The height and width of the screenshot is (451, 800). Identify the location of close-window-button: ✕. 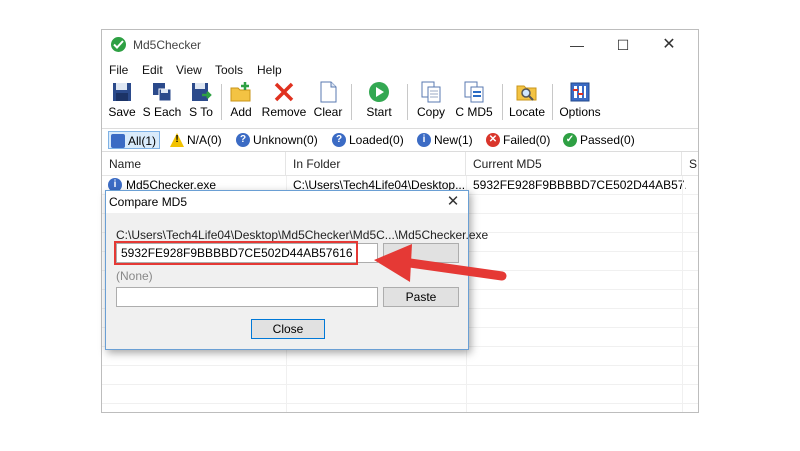
(669, 45).